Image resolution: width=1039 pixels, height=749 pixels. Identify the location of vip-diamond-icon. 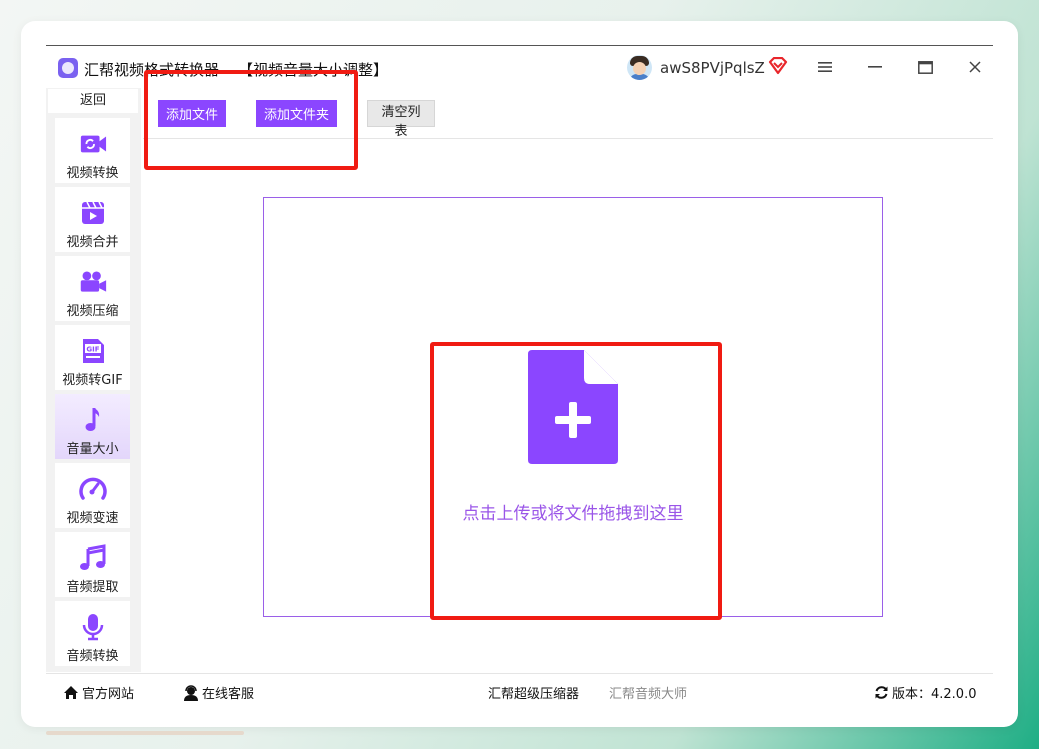
(778, 66).